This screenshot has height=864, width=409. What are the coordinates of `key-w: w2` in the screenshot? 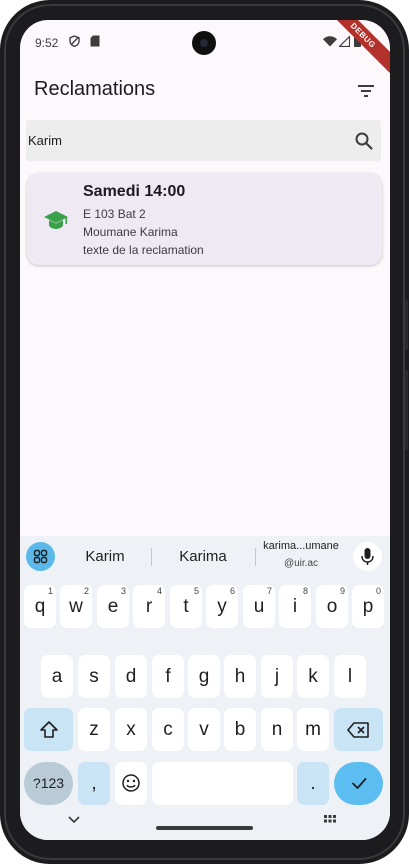 It's located at (76, 606).